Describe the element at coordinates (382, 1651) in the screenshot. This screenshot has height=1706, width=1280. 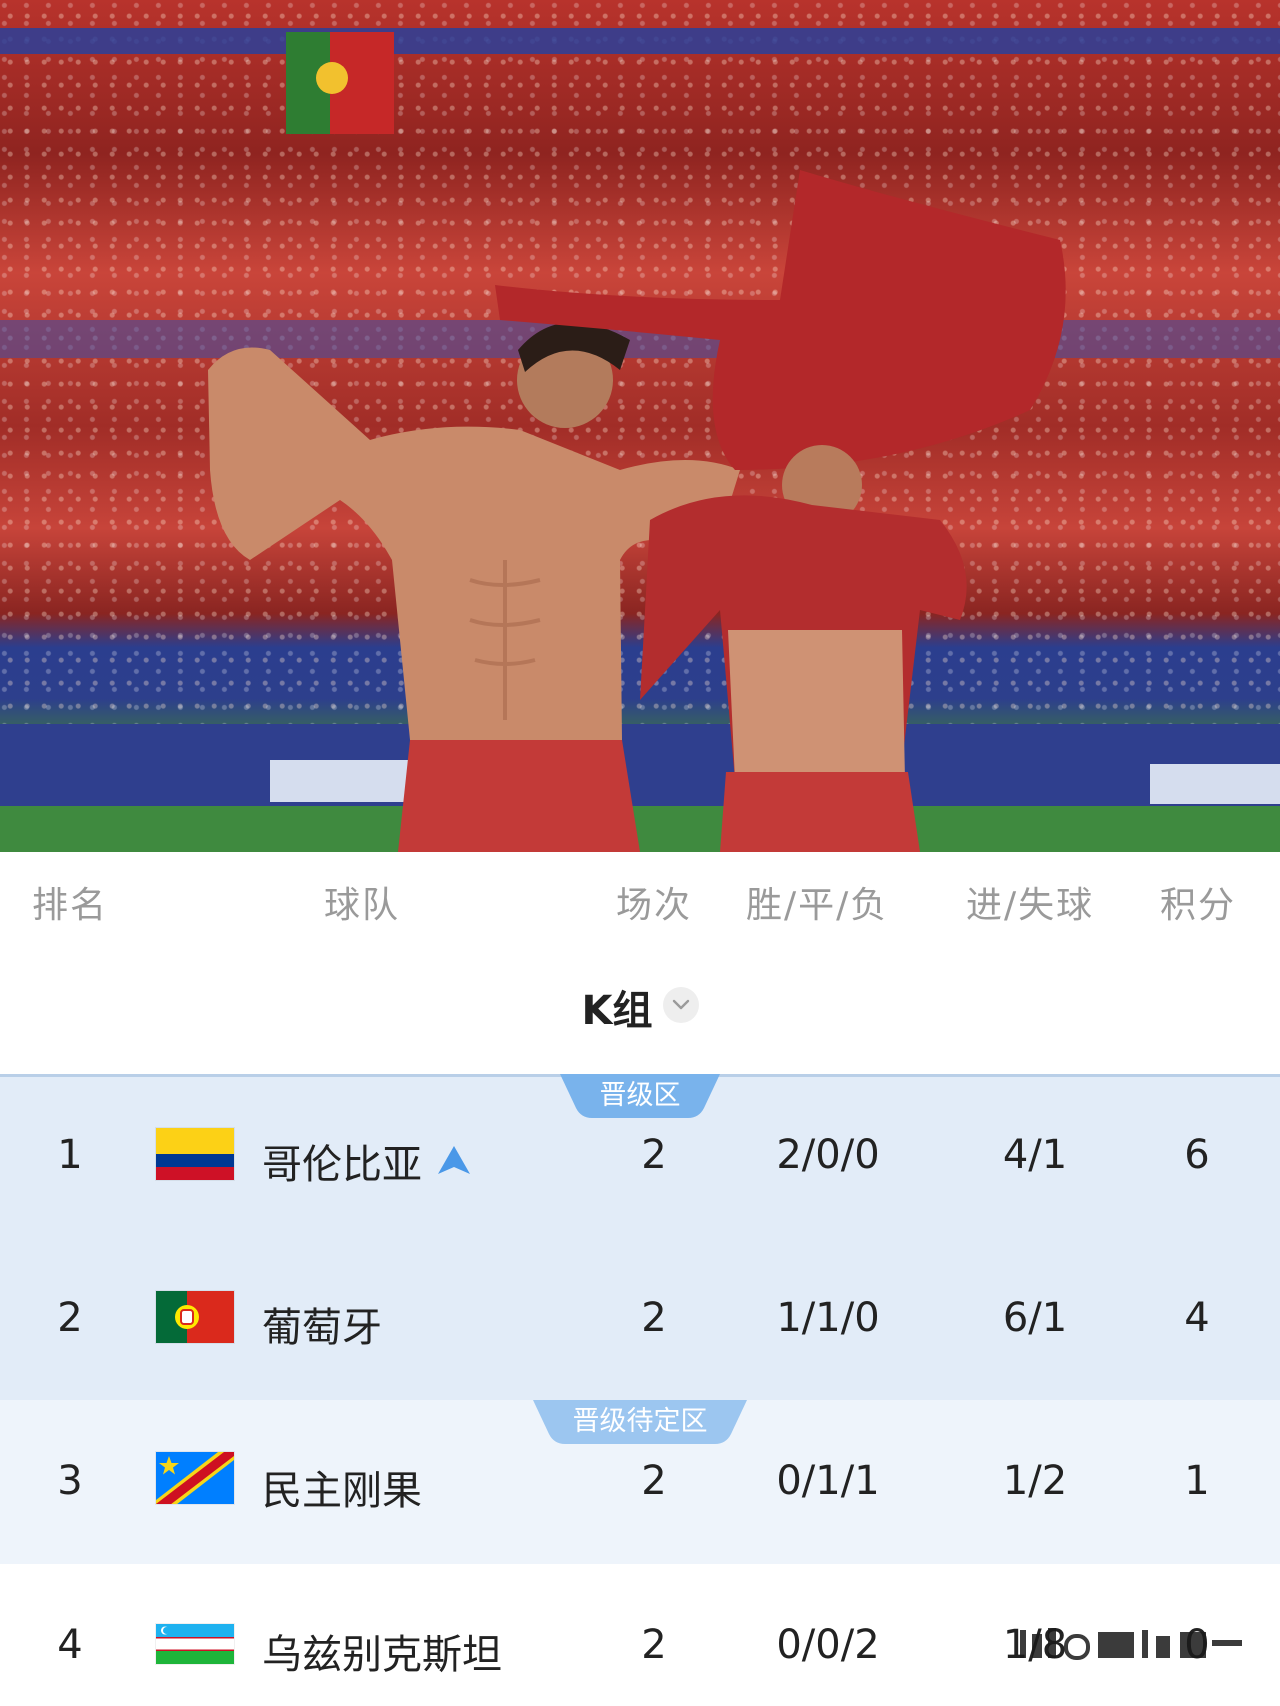
I see `team-name: 乌兹别克斯坦` at that location.